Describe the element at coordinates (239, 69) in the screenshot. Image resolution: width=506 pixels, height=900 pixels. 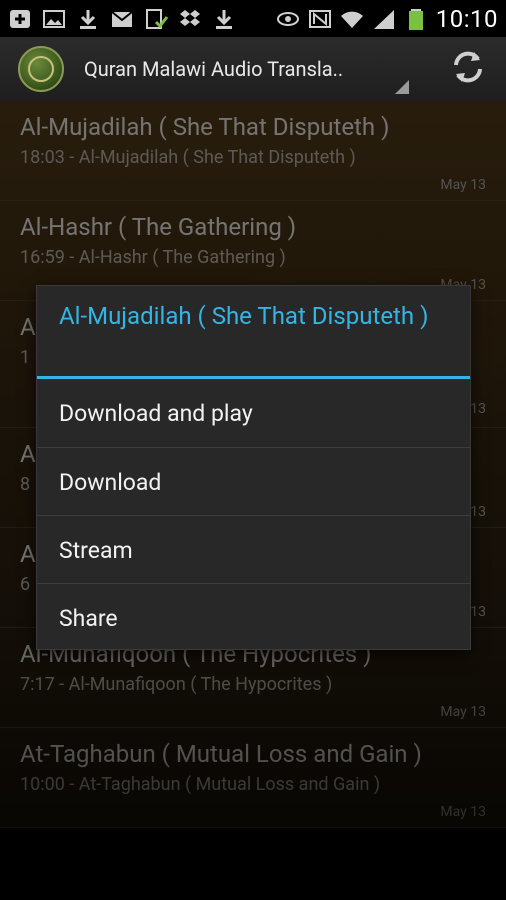
I see `app-title-spinner: Quran Malawi Audio Transla..` at that location.